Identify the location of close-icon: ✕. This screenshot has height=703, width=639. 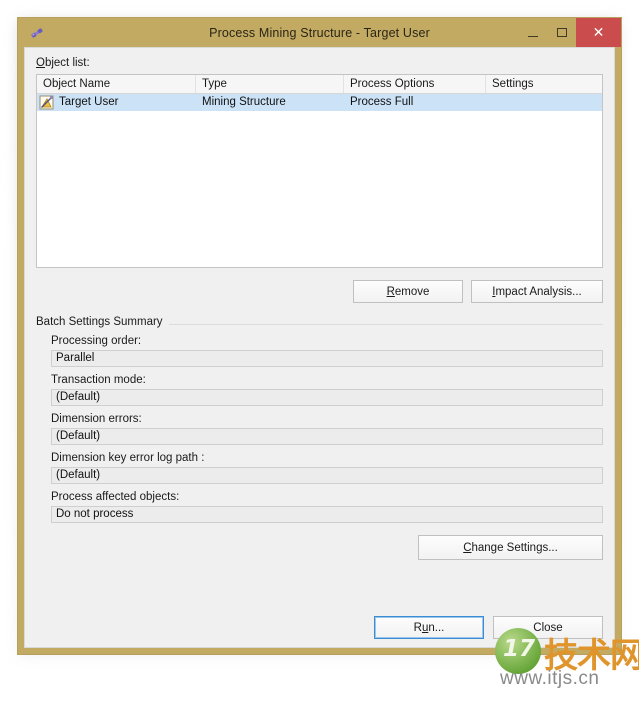
(598, 32).